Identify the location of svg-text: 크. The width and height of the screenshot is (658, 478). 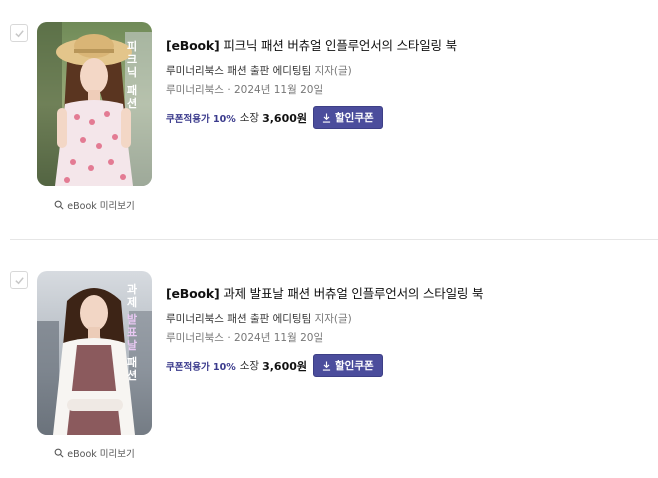
(132, 59).